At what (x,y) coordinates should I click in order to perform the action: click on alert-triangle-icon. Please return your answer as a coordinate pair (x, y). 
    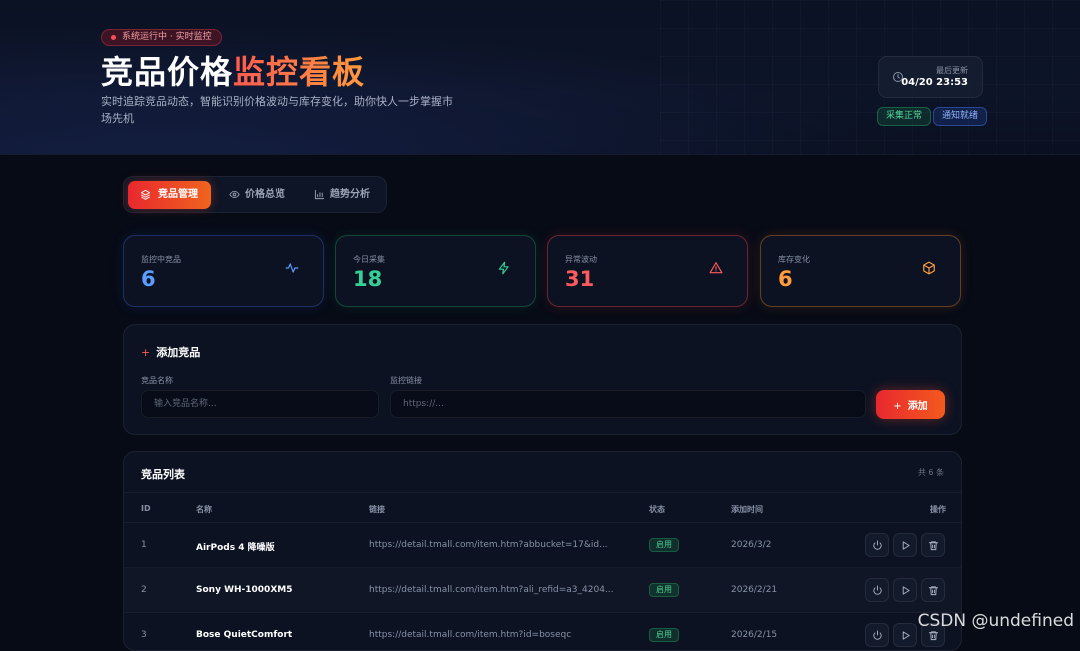
    Looking at the image, I should click on (716, 268).